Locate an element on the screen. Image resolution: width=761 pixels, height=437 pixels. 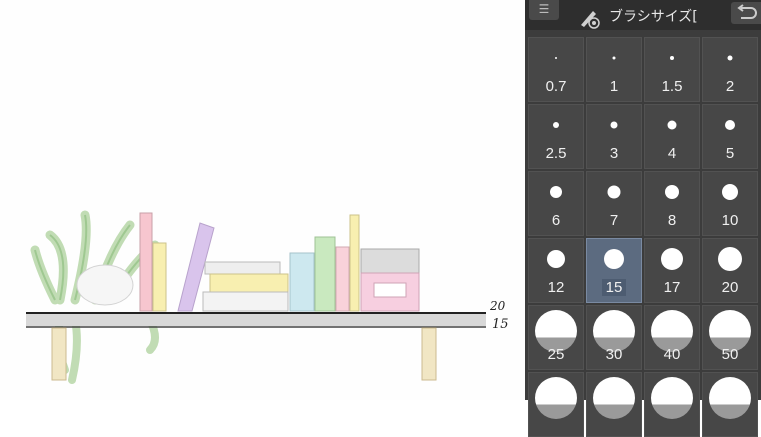
brush-size-value: 3 is located at coordinates (614, 153).